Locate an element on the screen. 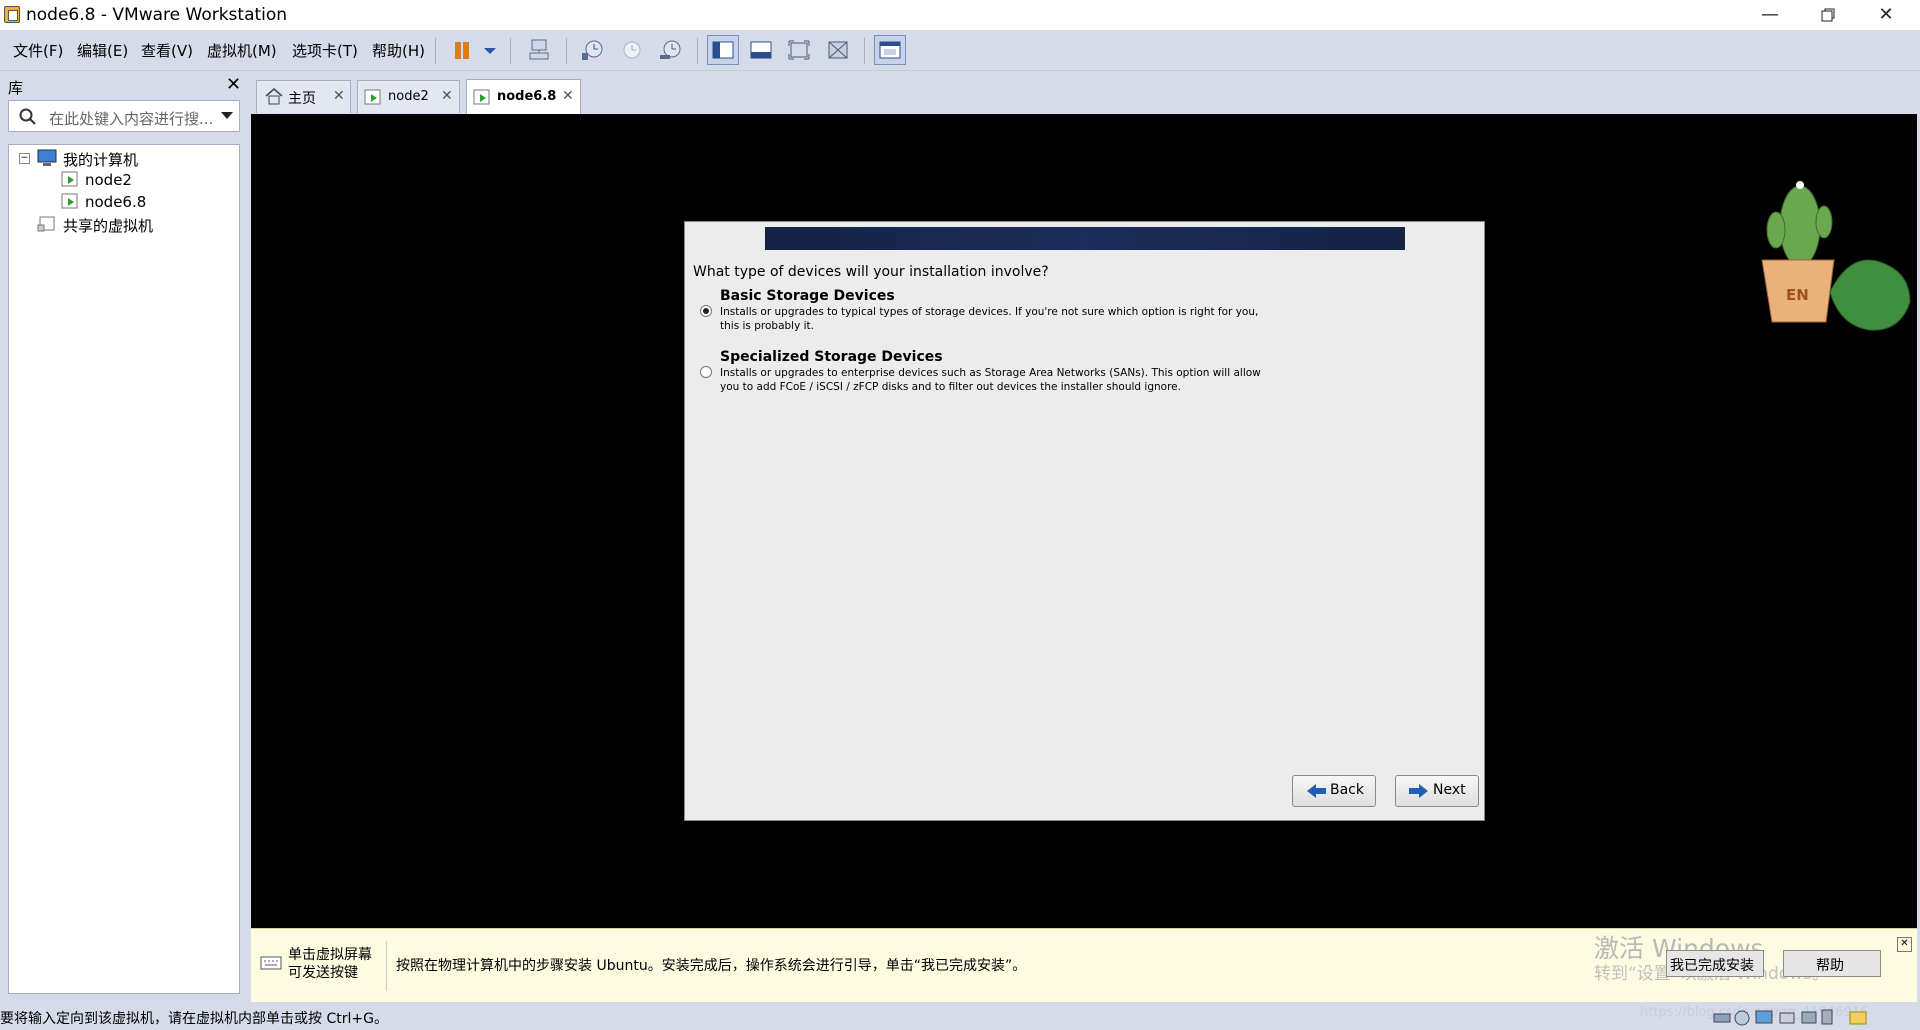  home-icon is located at coordinates (274, 96).